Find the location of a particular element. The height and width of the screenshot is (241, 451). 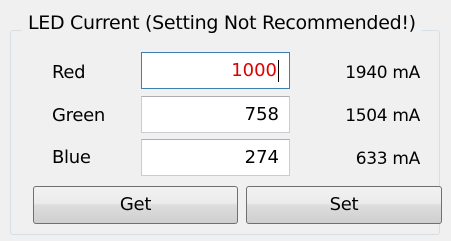

groupbox-title: LED Current (Setting Not Recommended!) is located at coordinates (222, 23).